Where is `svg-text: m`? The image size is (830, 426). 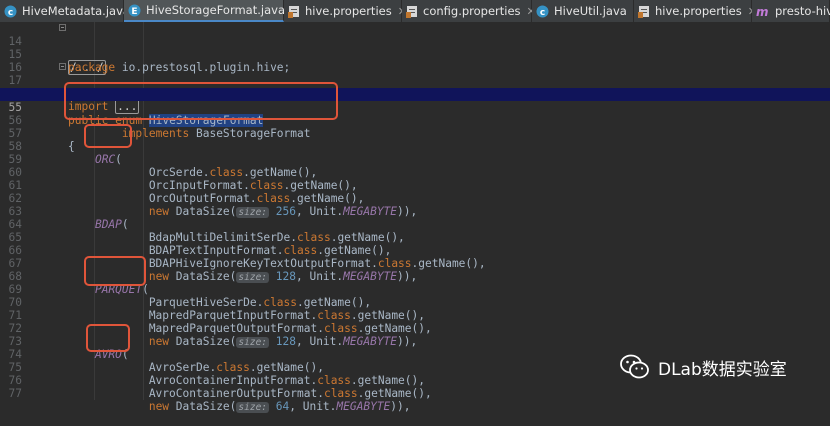 svg-text: m is located at coordinates (762, 11).